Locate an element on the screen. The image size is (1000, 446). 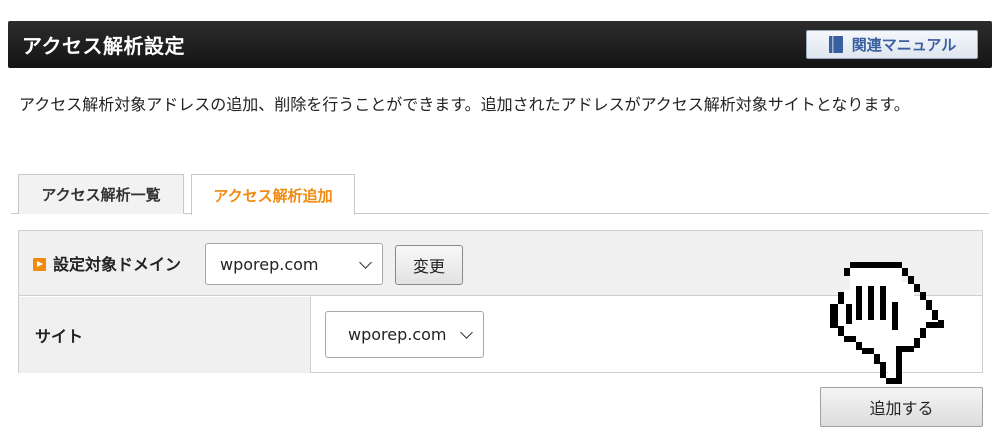
domain-label: 設定対象ドメイン is located at coordinates (117, 264).